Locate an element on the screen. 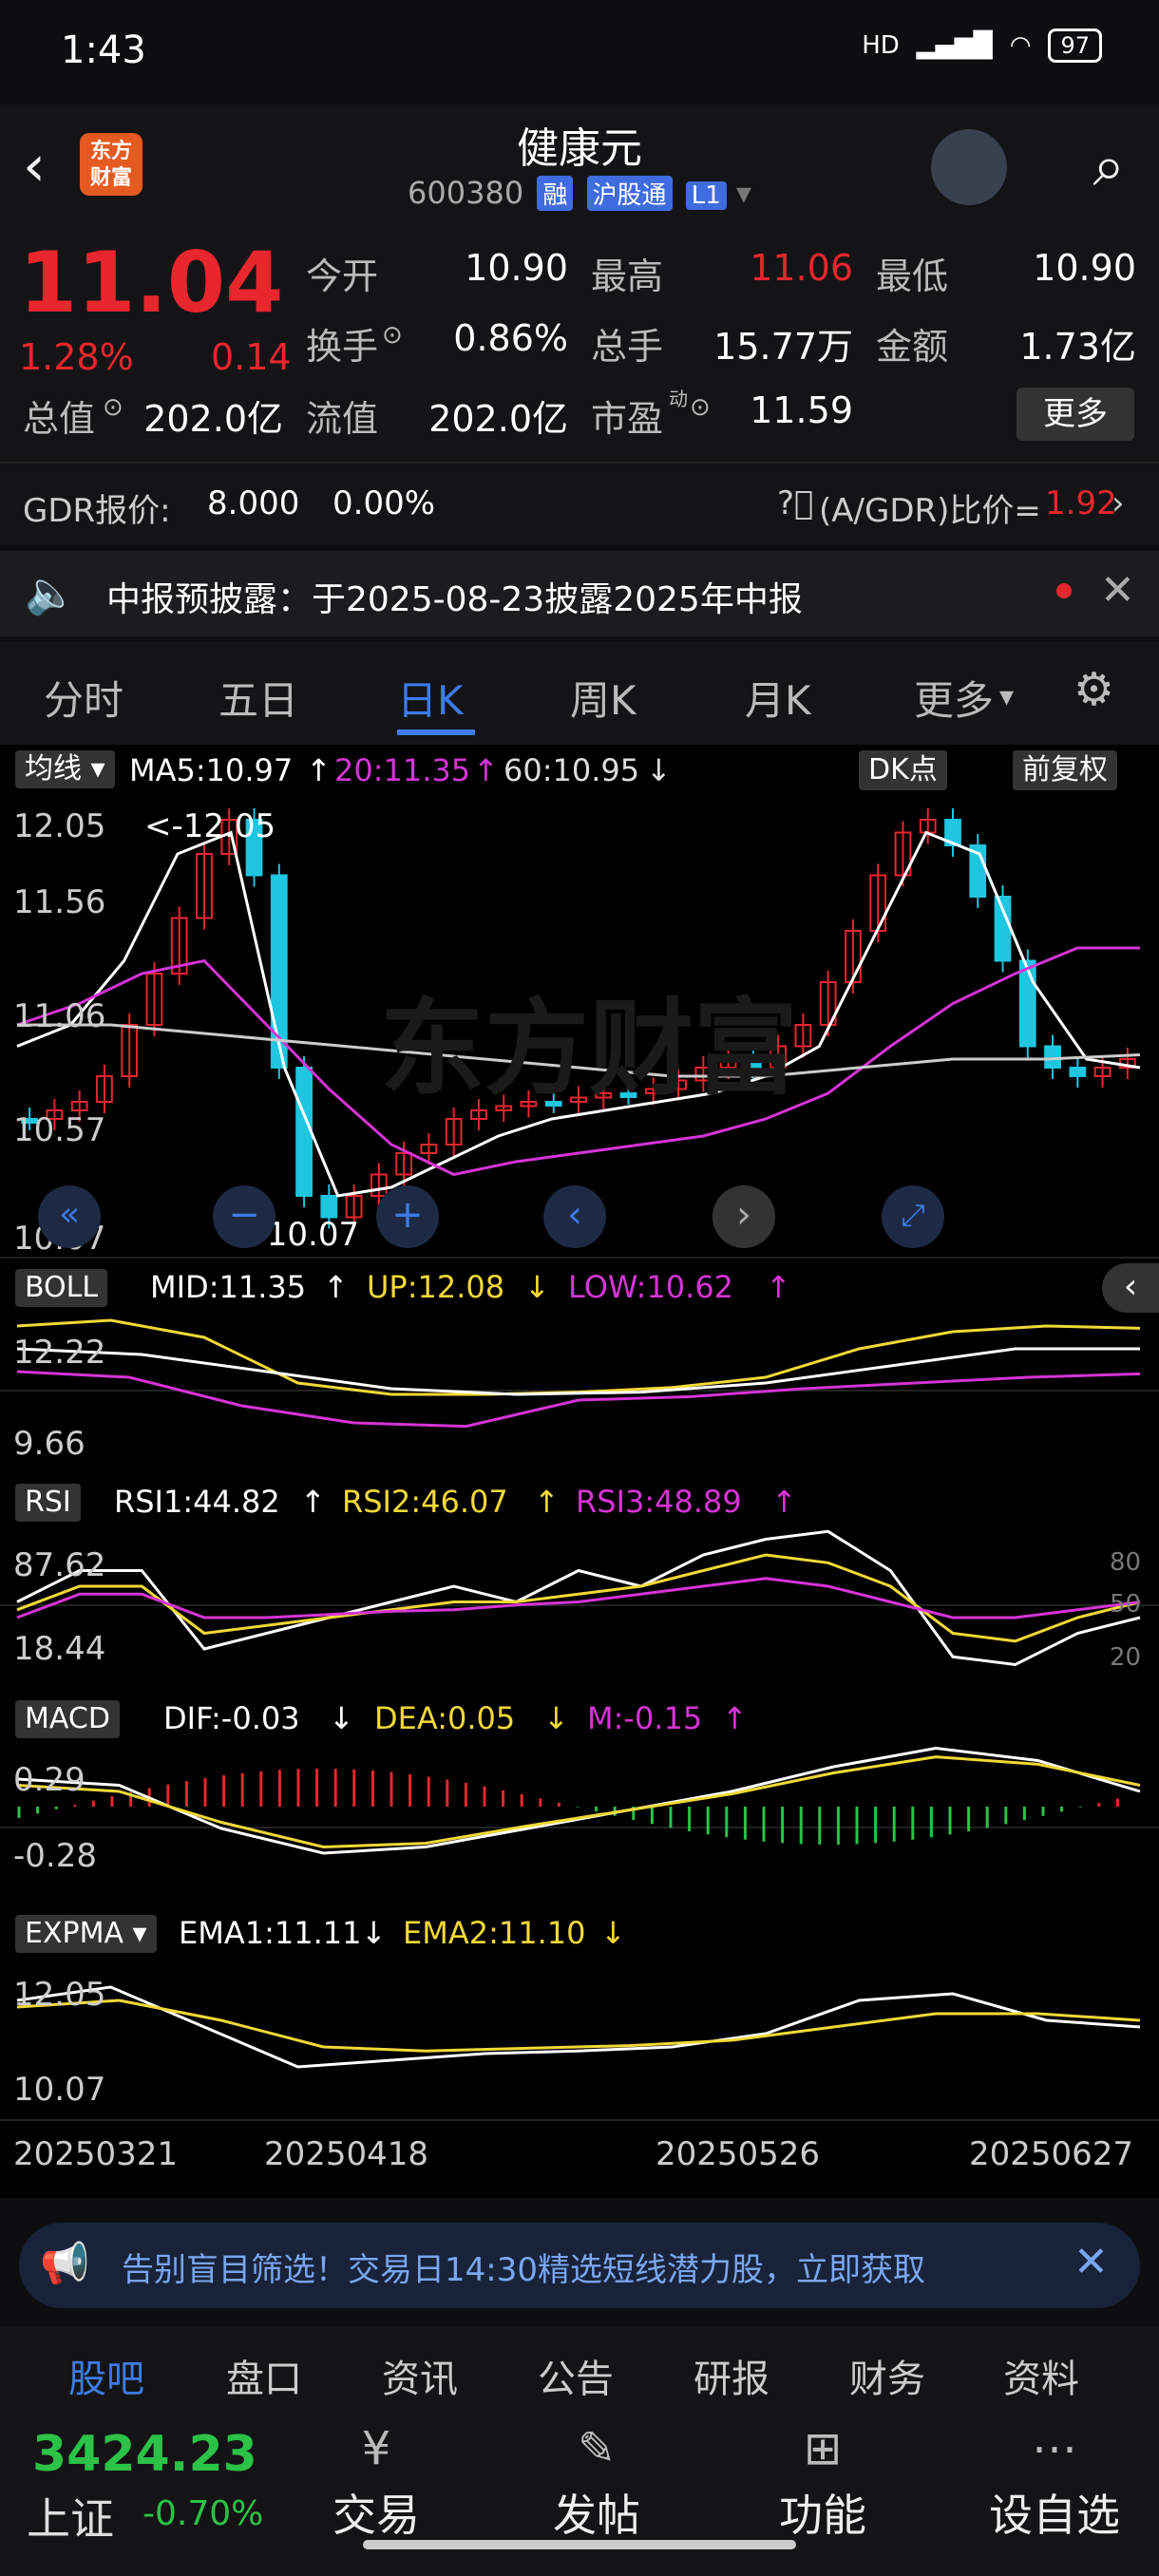  search-icon: ⌕ is located at coordinates (1108, 166).